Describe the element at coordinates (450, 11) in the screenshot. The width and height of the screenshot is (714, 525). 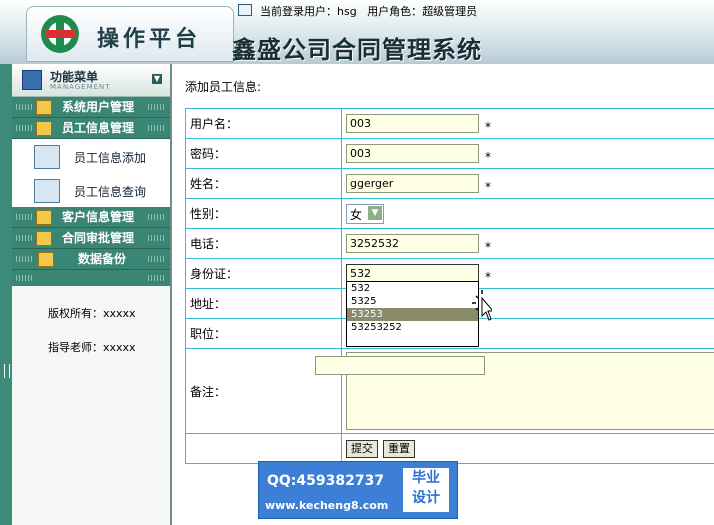
I see `role-value: 超级管理员` at that location.